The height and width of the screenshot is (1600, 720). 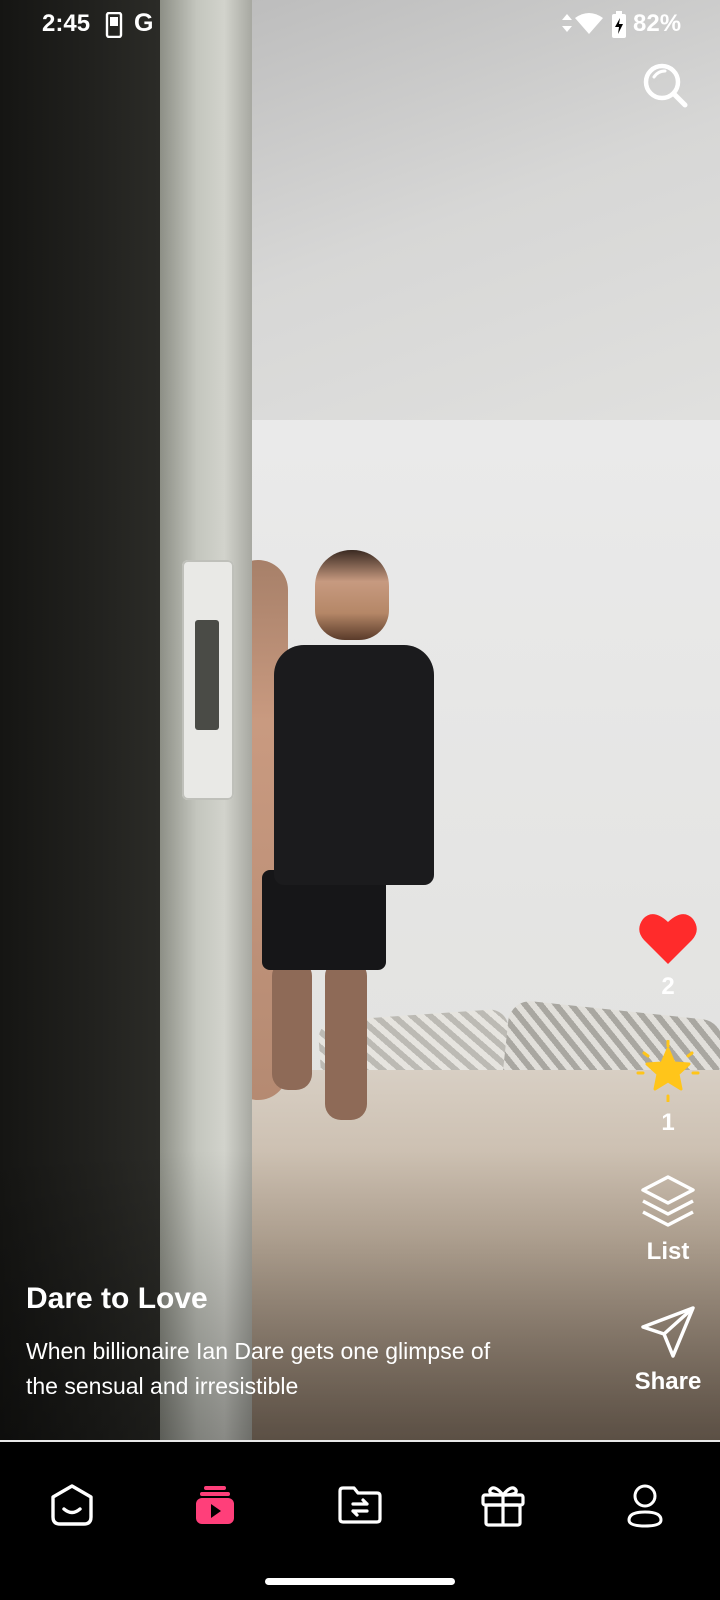 I want to click on google-icon: G, so click(x=144, y=23).